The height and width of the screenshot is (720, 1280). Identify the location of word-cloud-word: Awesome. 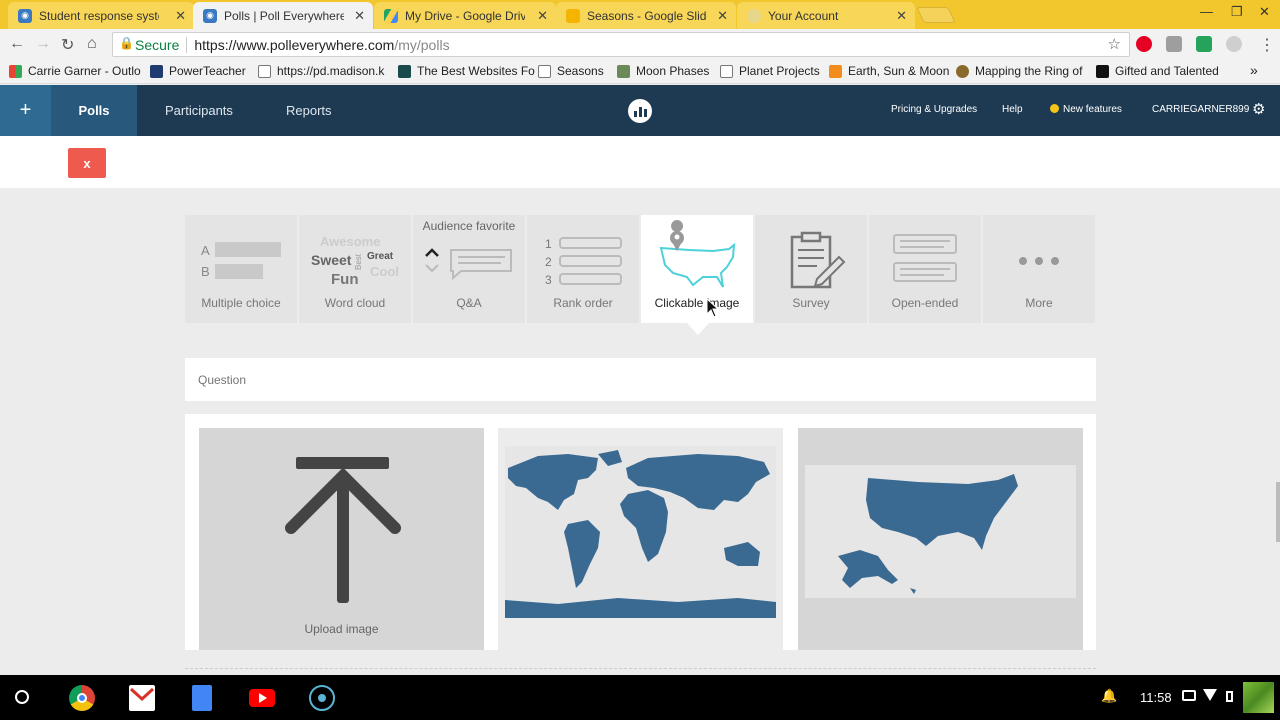
(350, 241).